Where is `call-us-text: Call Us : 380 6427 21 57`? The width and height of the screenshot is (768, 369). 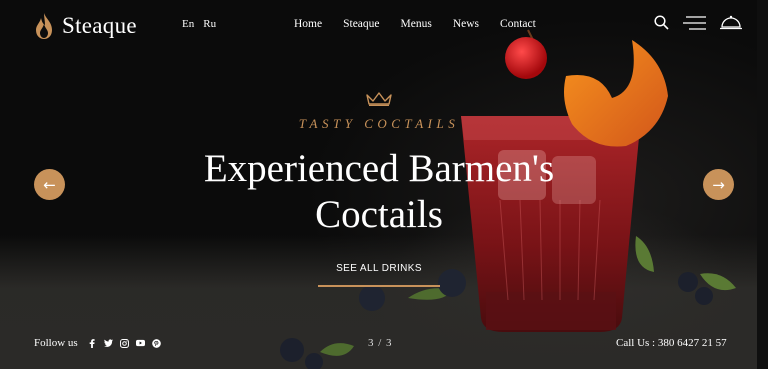
call-us-text: Call Us : 380 6427 21 57 is located at coordinates (671, 343).